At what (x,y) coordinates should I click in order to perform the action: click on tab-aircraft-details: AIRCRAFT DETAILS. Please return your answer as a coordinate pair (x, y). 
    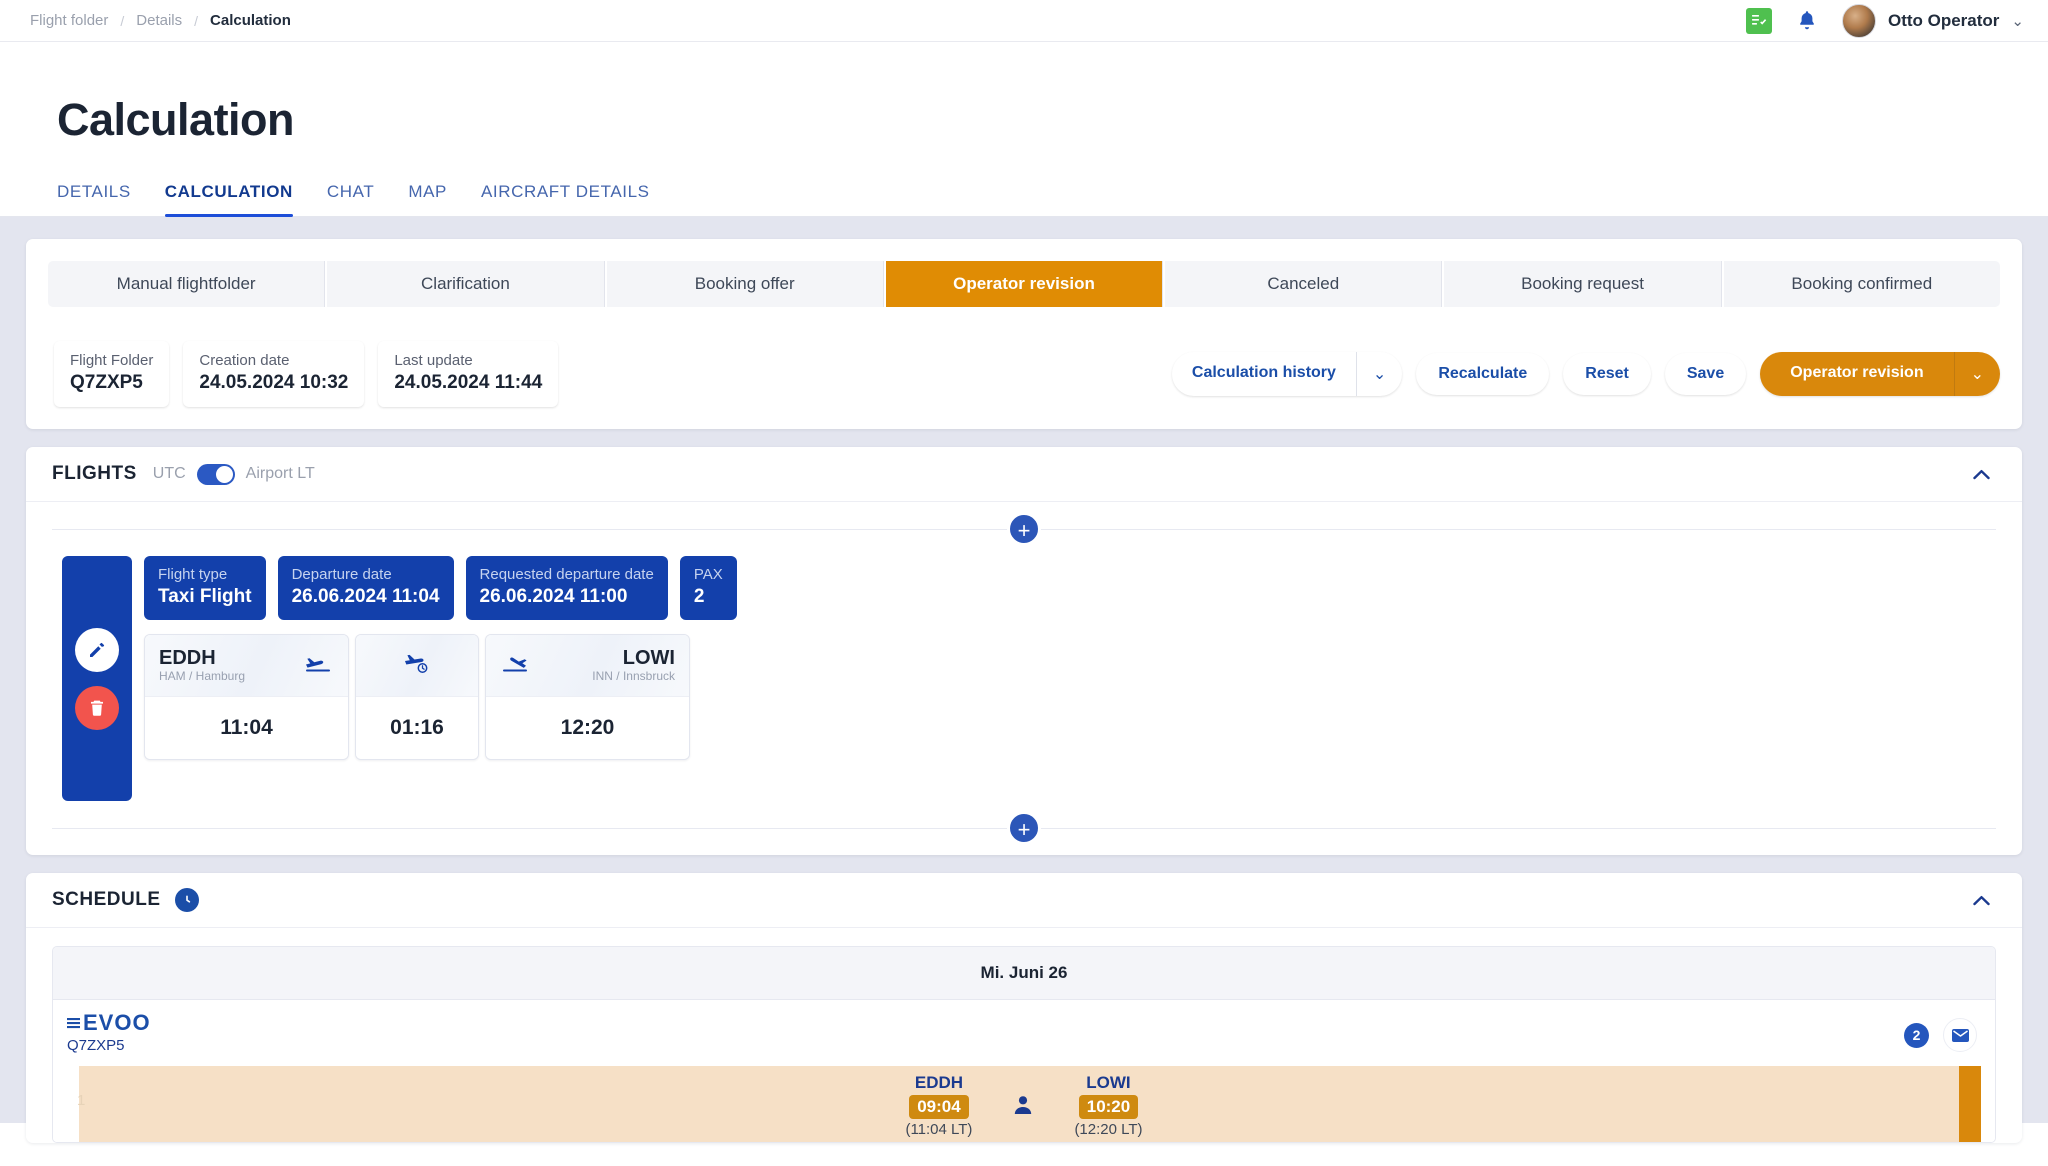
    Looking at the image, I should click on (565, 199).